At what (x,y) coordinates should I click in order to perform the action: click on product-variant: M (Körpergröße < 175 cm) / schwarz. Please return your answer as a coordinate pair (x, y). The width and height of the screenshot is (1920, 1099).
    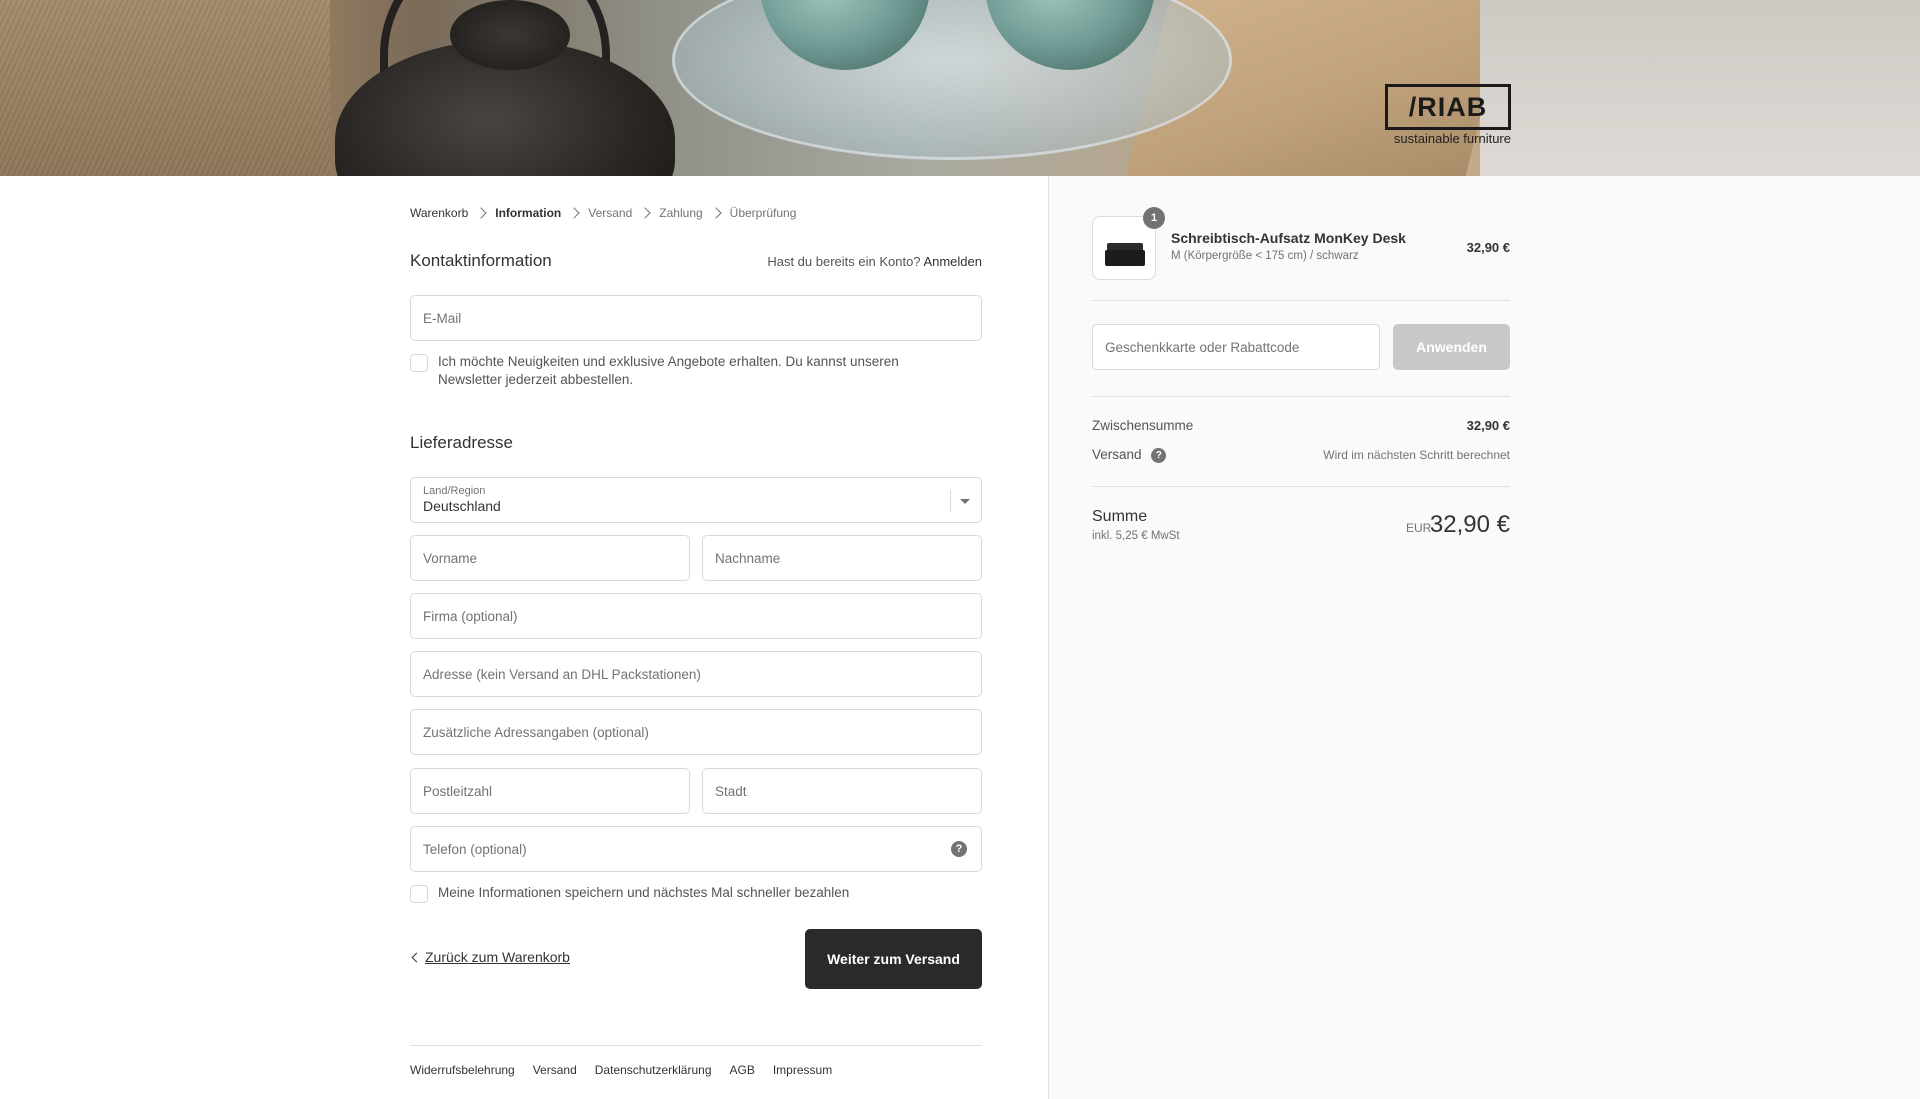
    Looking at the image, I should click on (1265, 256).